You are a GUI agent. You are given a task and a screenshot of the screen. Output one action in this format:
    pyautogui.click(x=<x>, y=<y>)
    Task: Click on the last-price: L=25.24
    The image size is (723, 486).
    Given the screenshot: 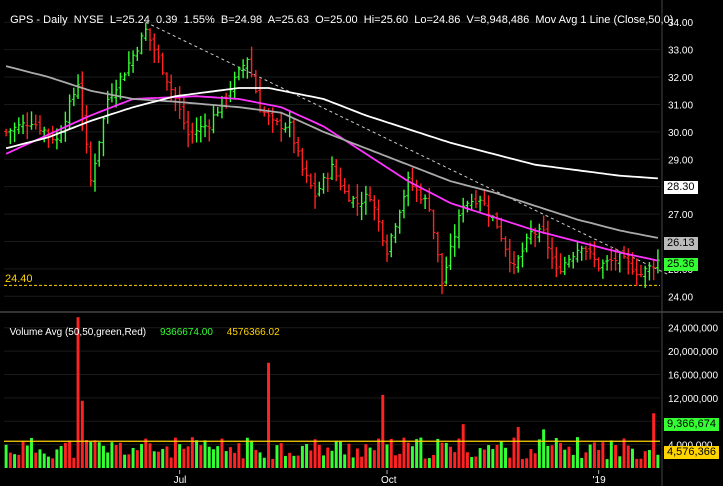 What is the action you would take?
    pyautogui.click(x=129, y=20)
    